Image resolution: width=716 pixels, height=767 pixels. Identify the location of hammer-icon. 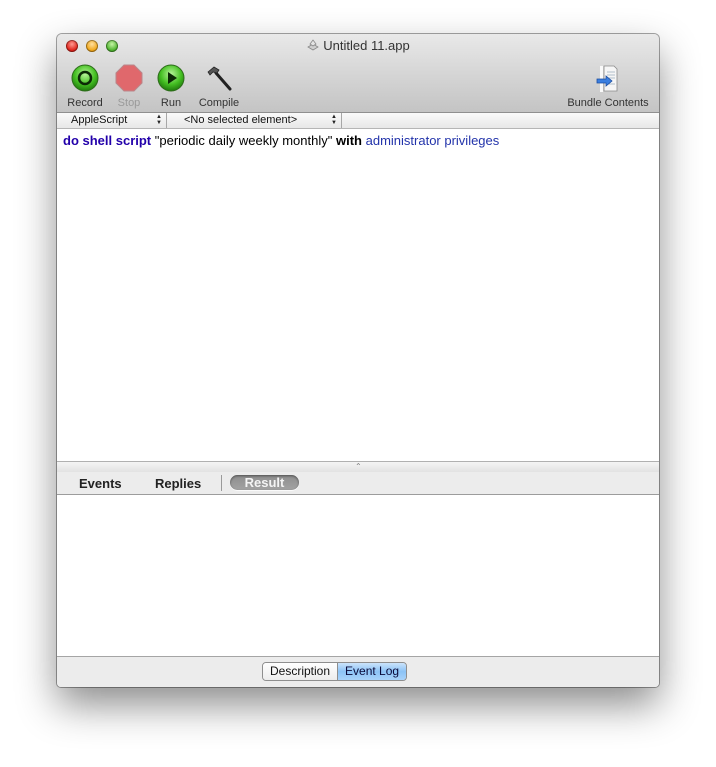
(219, 78).